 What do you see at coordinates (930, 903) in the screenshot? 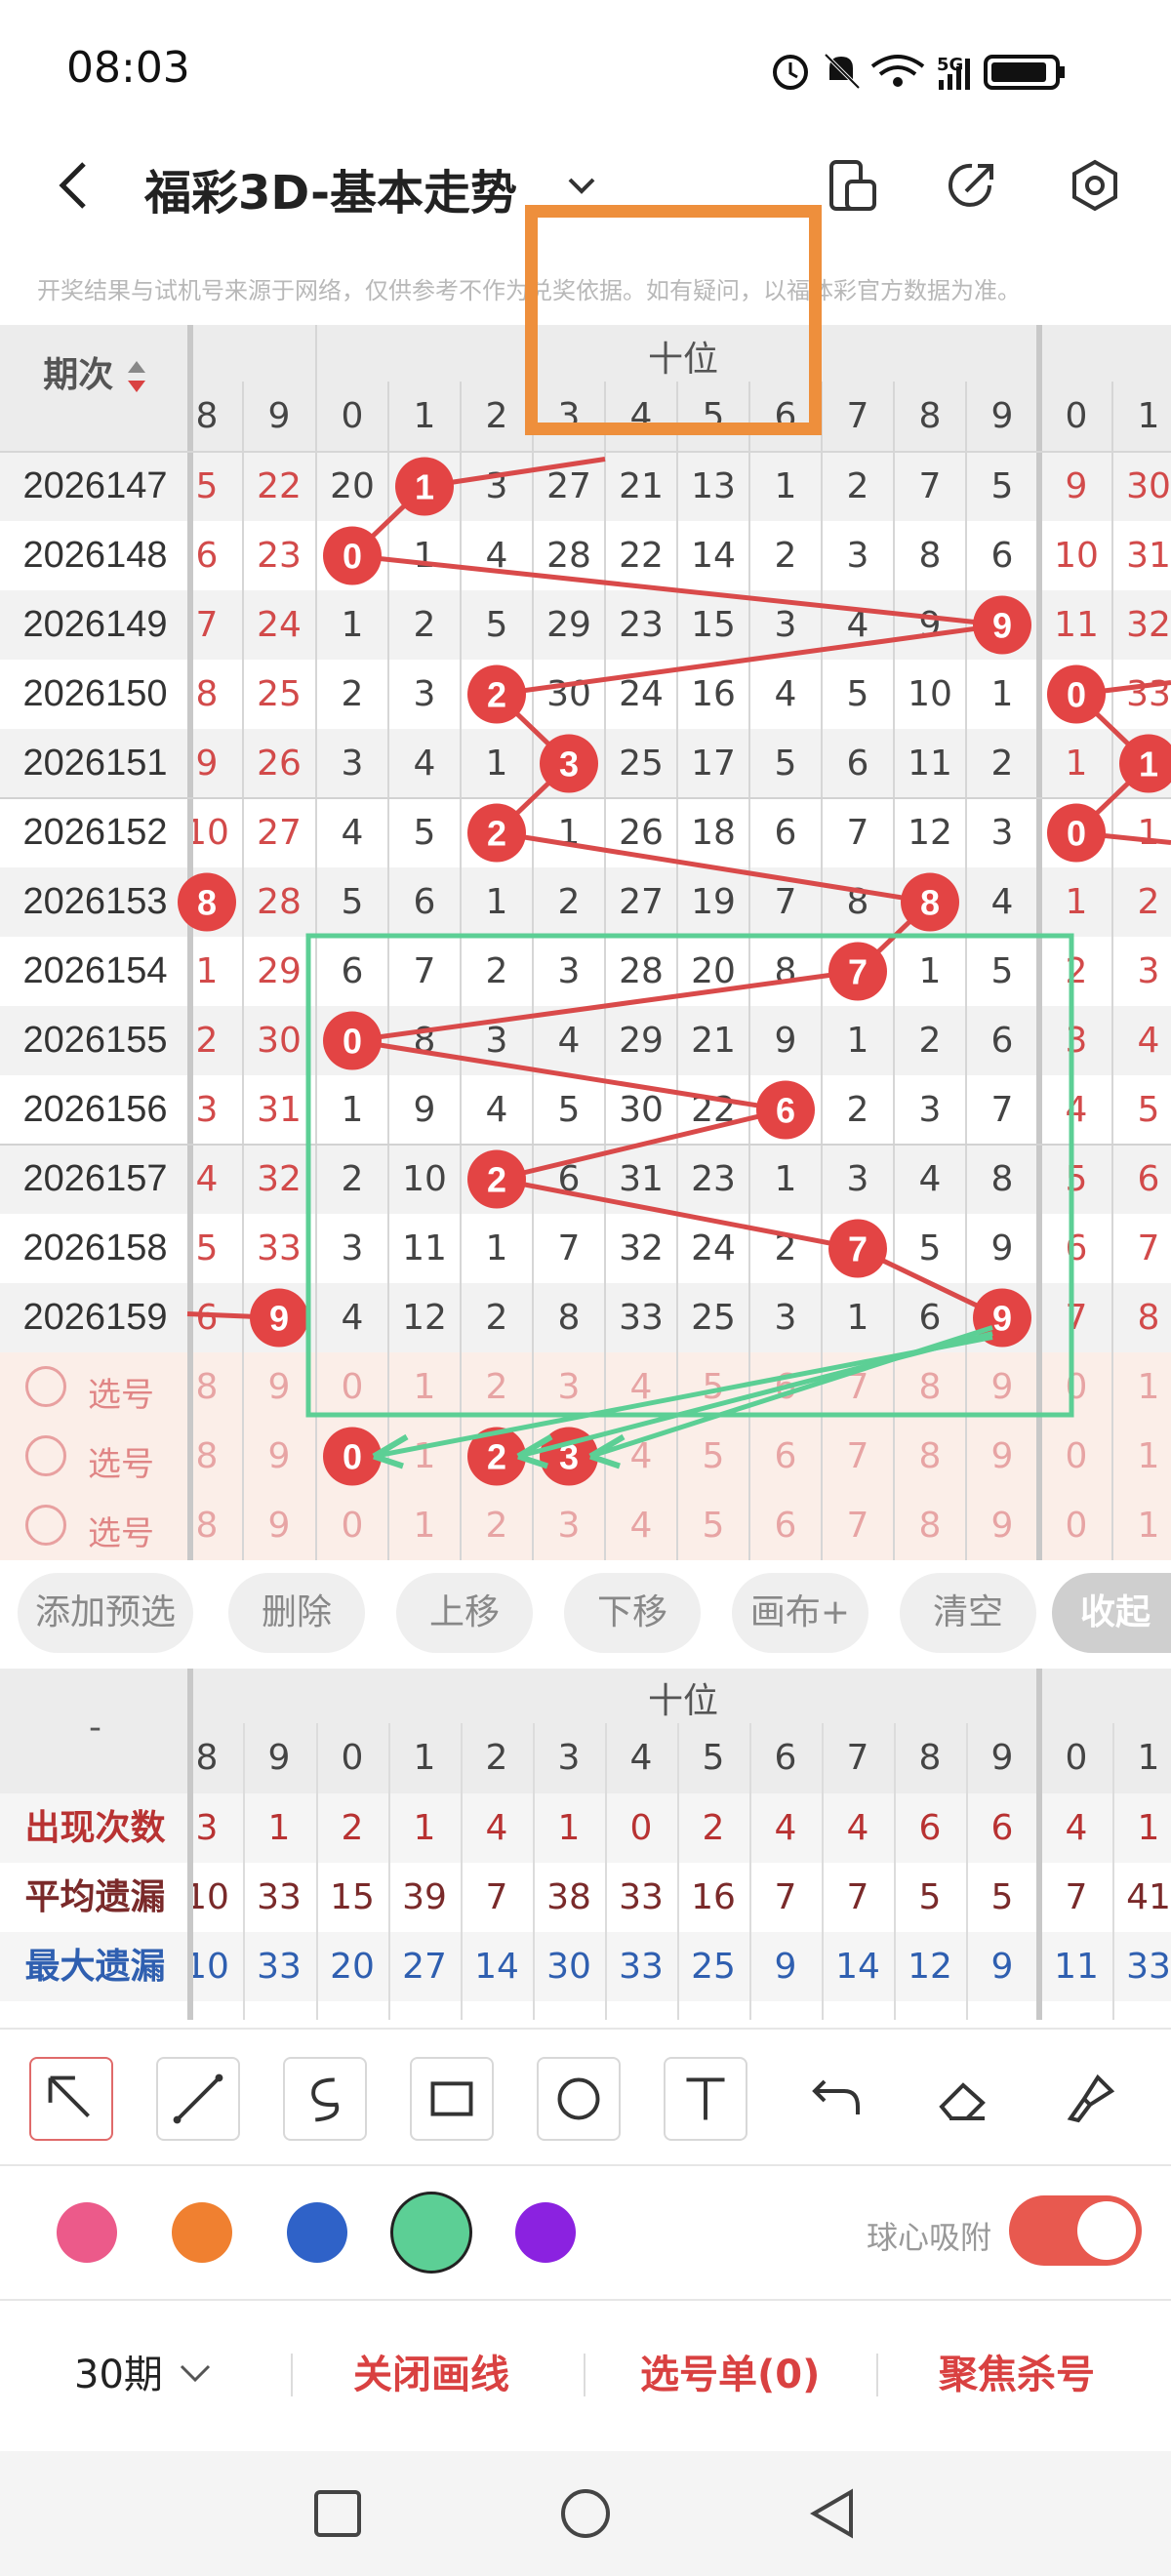
I see `hit-ball-label: 8` at bounding box center [930, 903].